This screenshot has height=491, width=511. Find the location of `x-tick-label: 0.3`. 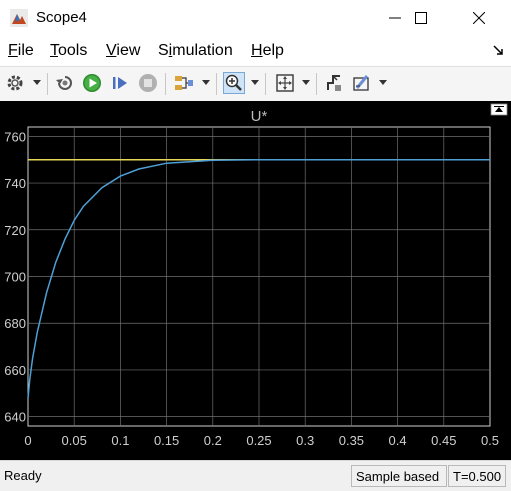

x-tick-label: 0.3 is located at coordinates (305, 440).